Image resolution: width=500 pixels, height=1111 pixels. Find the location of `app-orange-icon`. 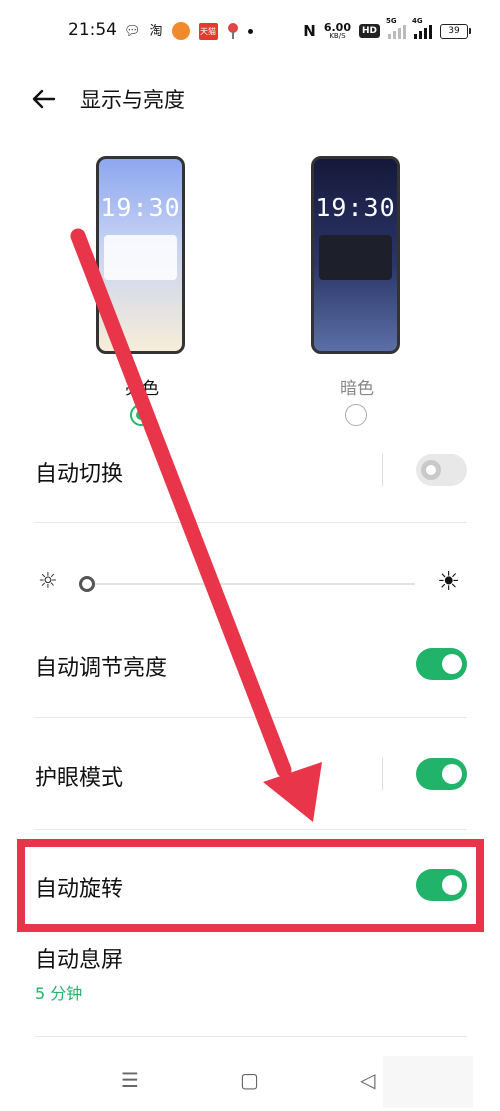

app-orange-icon is located at coordinates (180, 31).